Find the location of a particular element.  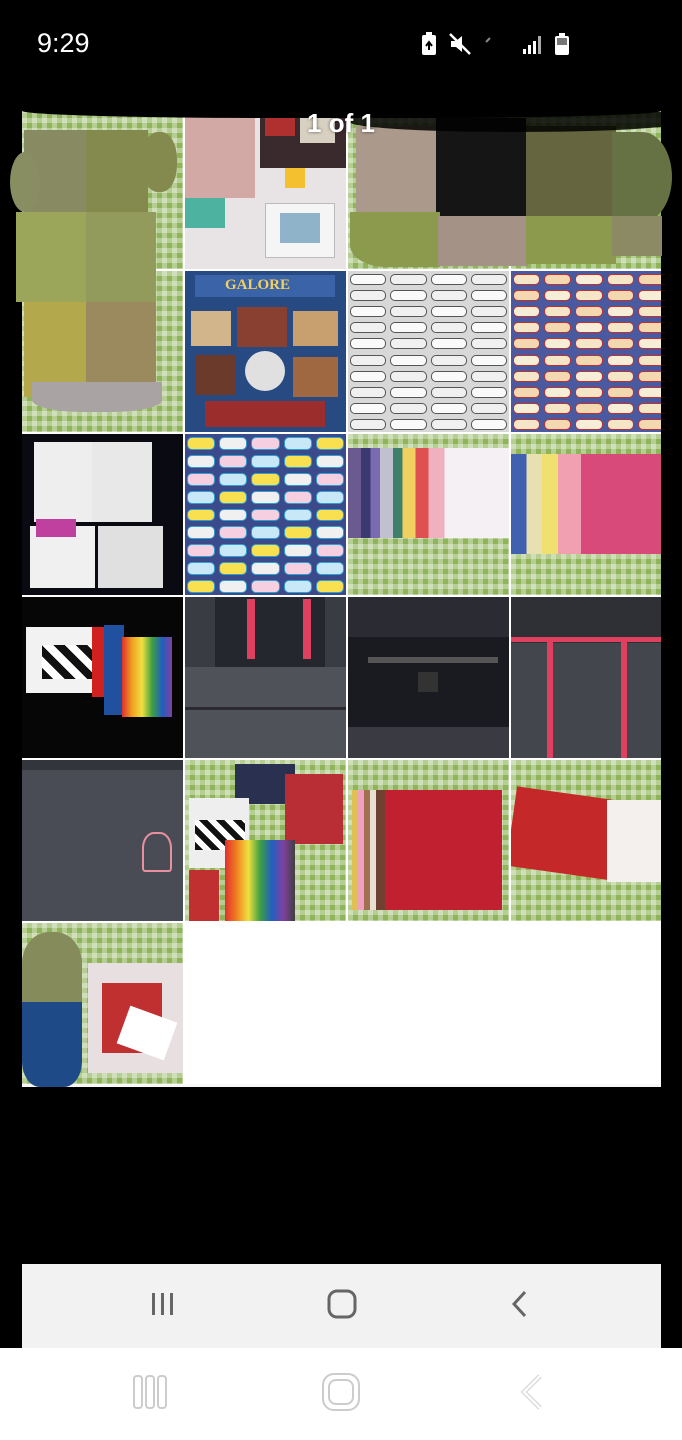

inner-recent-apps-button is located at coordinates (163, 1306).